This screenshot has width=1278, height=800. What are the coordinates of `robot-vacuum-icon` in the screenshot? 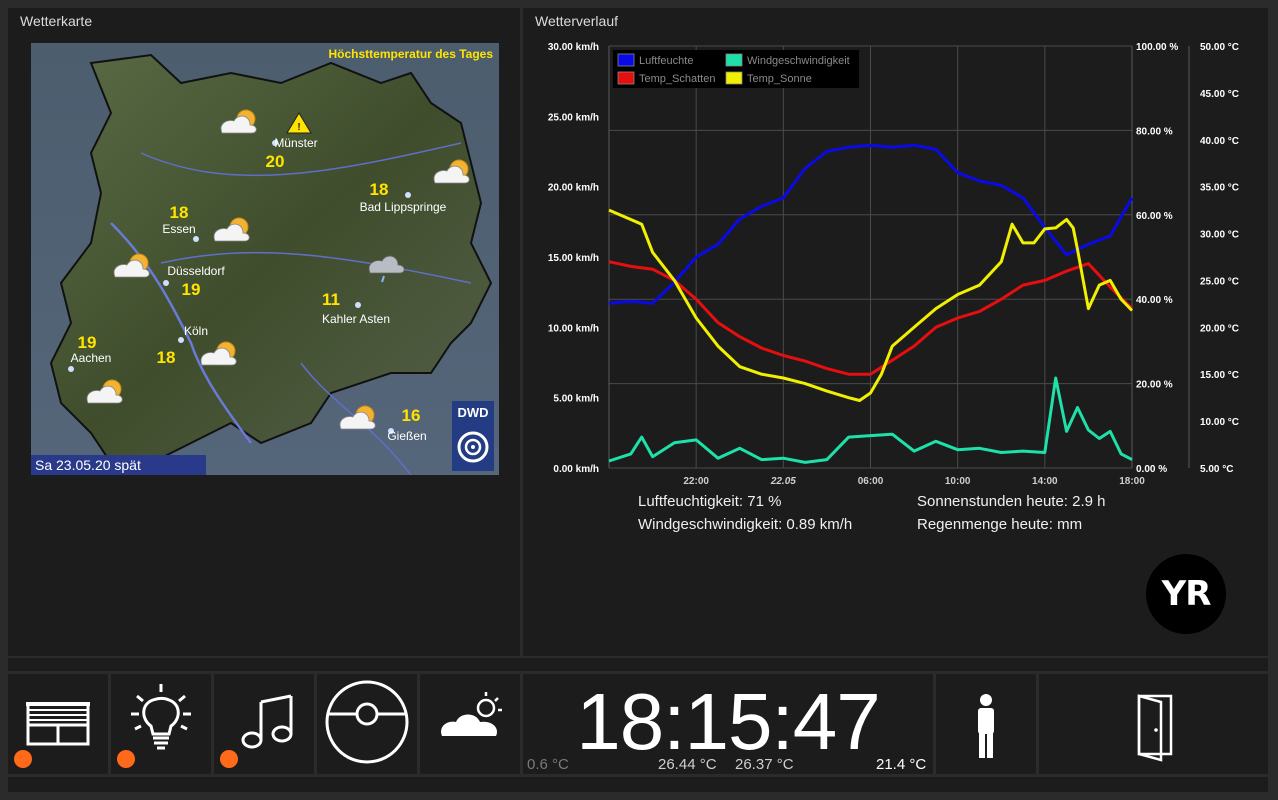 It's located at (367, 722).